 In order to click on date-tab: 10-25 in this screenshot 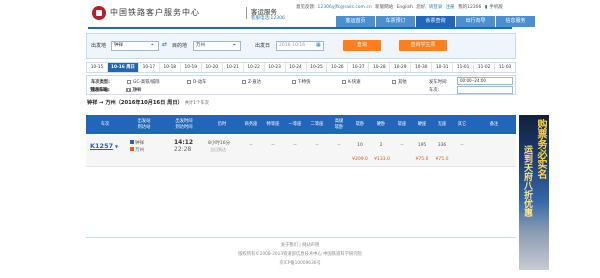, I will do `click(317, 67)`.